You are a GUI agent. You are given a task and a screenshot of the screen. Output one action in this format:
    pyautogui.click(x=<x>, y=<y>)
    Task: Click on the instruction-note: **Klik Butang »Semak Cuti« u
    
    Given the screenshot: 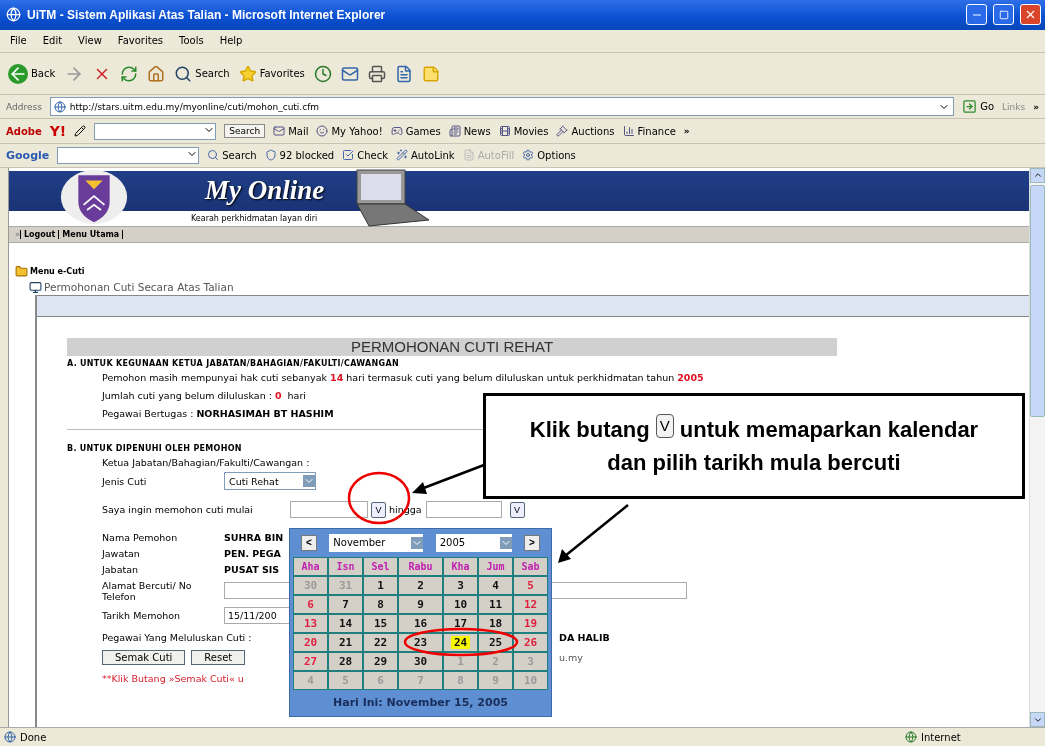 What is the action you would take?
    pyautogui.click(x=173, y=678)
    